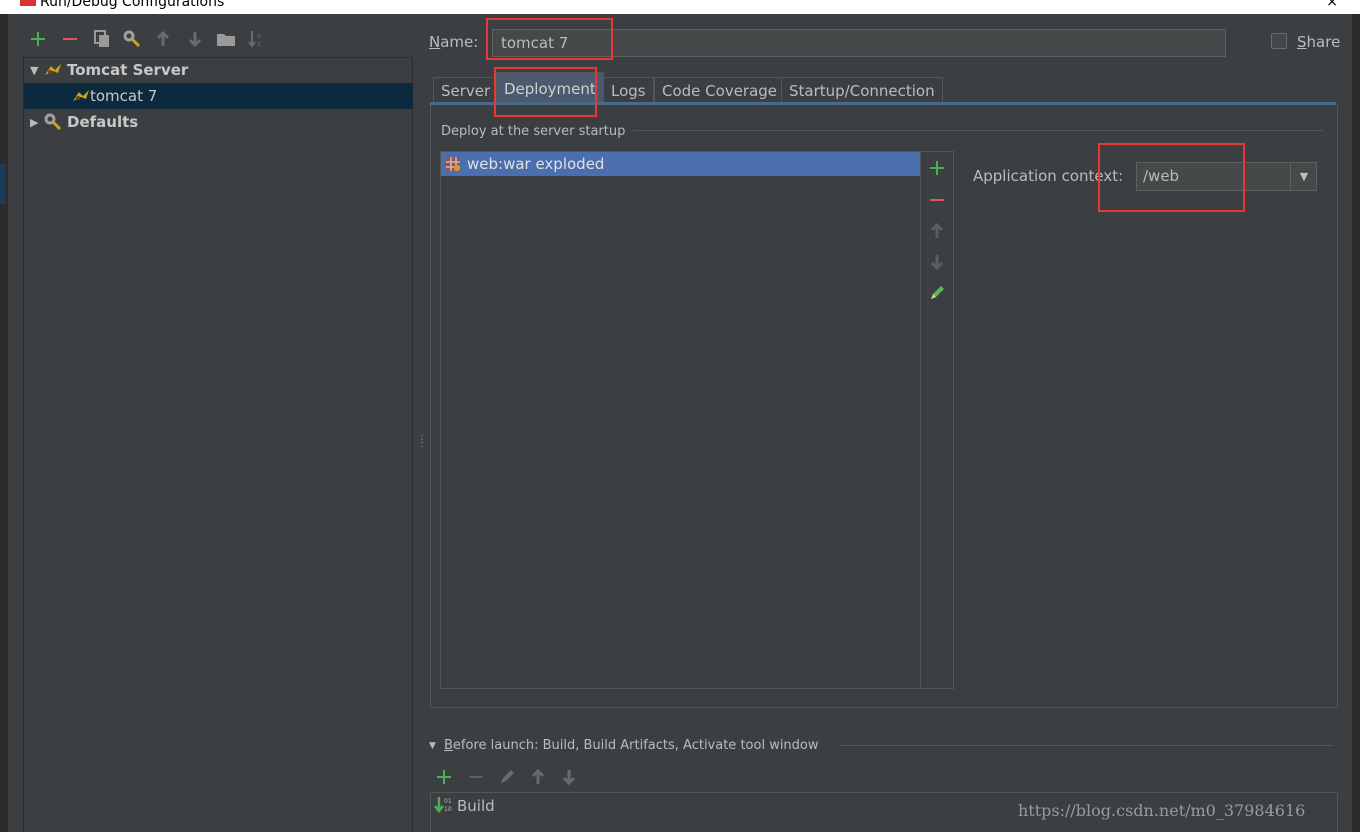 The height and width of the screenshot is (832, 1360). Describe the element at coordinates (1171, 177) in the screenshot. I see `annotation-box-context` at that location.